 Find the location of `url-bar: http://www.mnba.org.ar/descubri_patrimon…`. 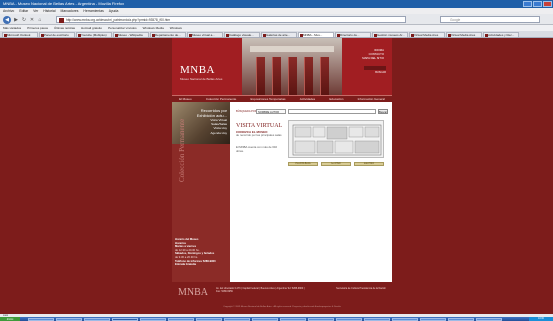

url-bar: http://www.mnba.org.ar/descubri_patrimon… is located at coordinates (231, 19).